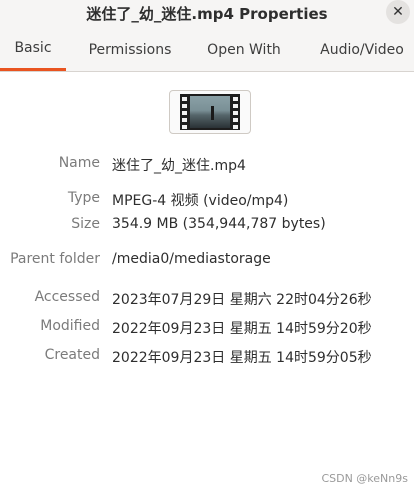 The width and height of the screenshot is (414, 493). I want to click on window-title: 迷住了_幼_迷住.mp4 Properties, so click(207, 14).